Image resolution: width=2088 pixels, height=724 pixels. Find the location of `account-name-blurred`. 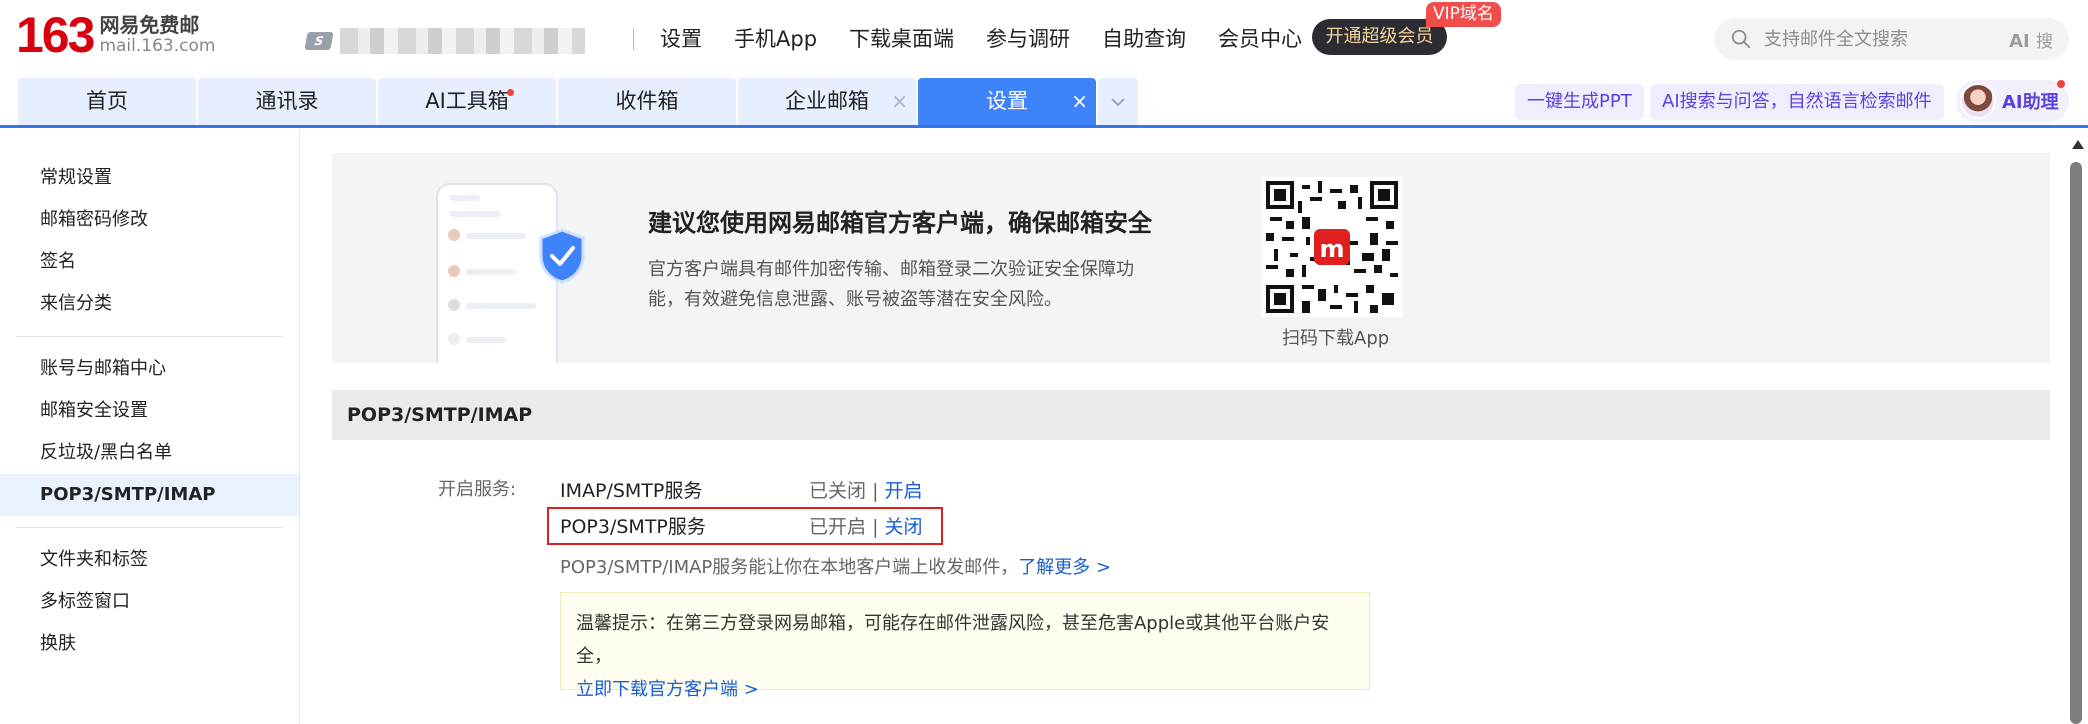

account-name-blurred is located at coordinates (462, 41).